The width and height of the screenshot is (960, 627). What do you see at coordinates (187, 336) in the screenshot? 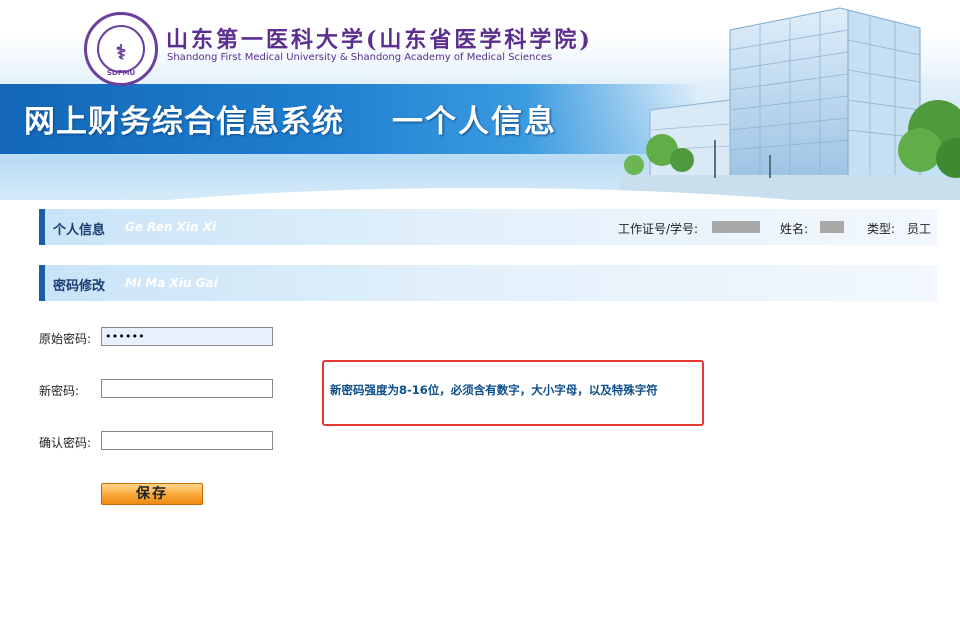
I see `old-password-input` at bounding box center [187, 336].